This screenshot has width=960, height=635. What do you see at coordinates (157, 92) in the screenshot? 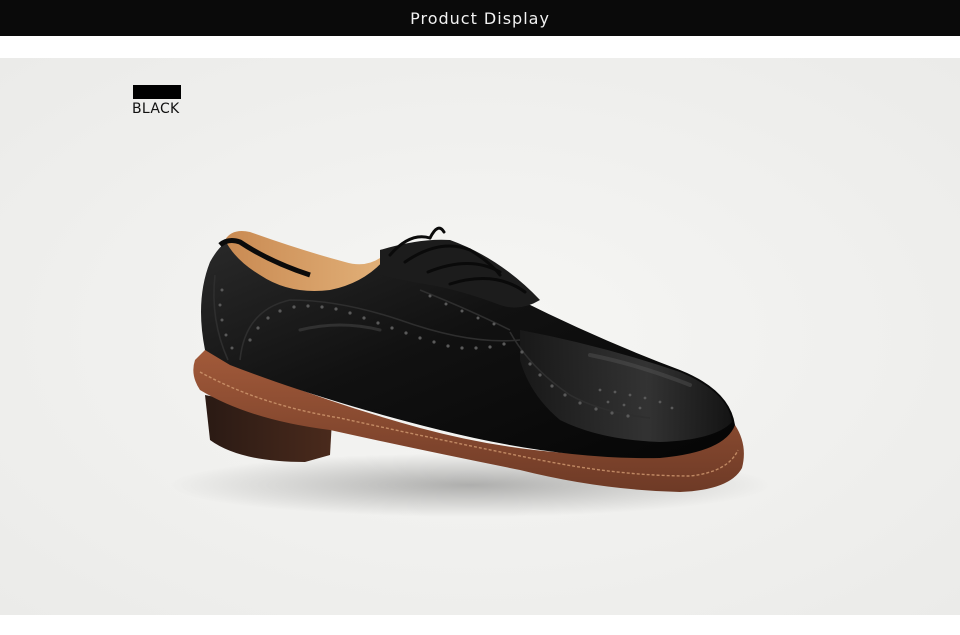
I see `color-swatch` at bounding box center [157, 92].